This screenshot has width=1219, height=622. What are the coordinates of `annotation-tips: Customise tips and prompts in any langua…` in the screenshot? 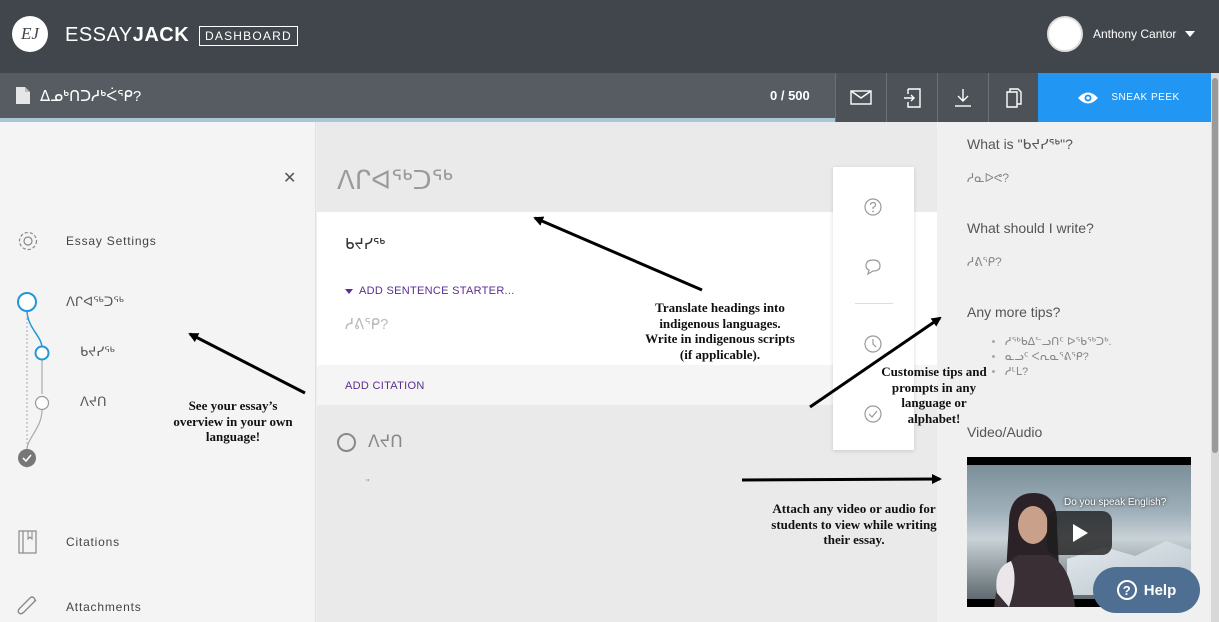 It's located at (934, 395).